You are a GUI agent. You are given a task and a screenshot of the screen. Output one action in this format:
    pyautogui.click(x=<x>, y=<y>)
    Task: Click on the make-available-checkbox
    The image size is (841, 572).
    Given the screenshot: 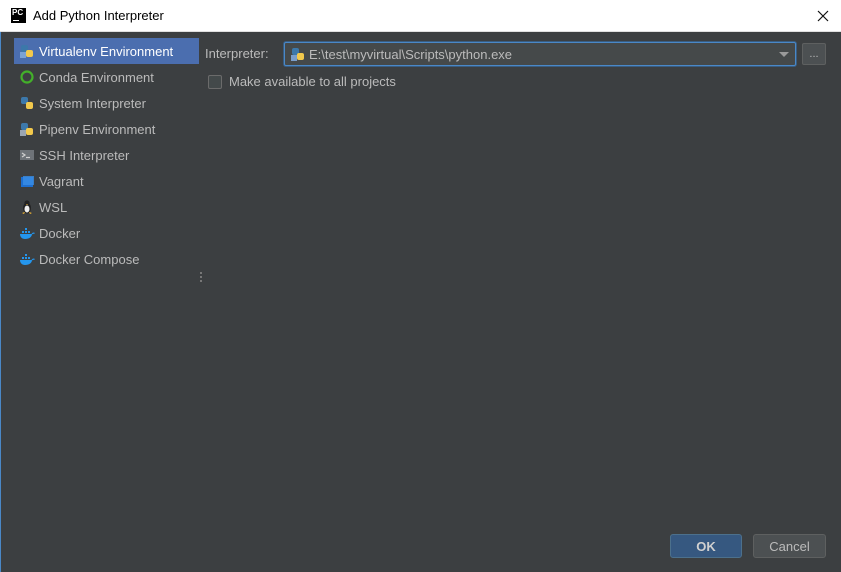 What is the action you would take?
    pyautogui.click(x=215, y=81)
    